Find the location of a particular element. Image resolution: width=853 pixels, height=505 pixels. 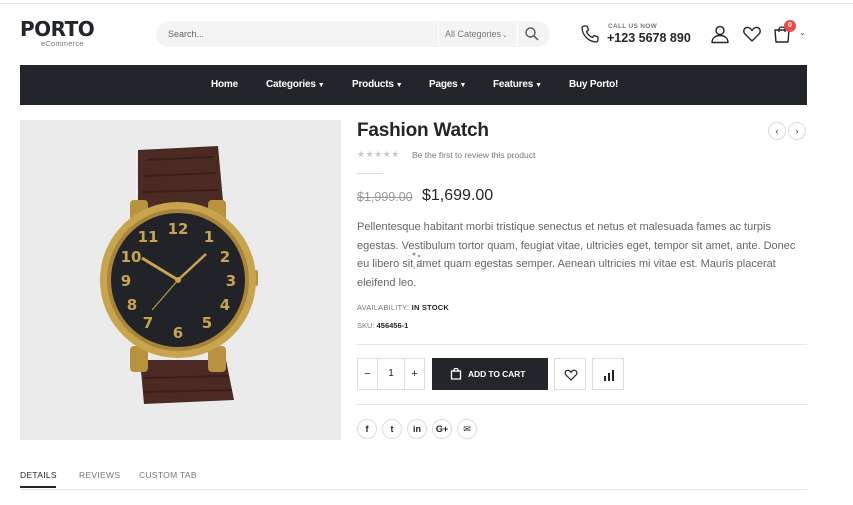

svg-text: 10 is located at coordinates (131, 257).